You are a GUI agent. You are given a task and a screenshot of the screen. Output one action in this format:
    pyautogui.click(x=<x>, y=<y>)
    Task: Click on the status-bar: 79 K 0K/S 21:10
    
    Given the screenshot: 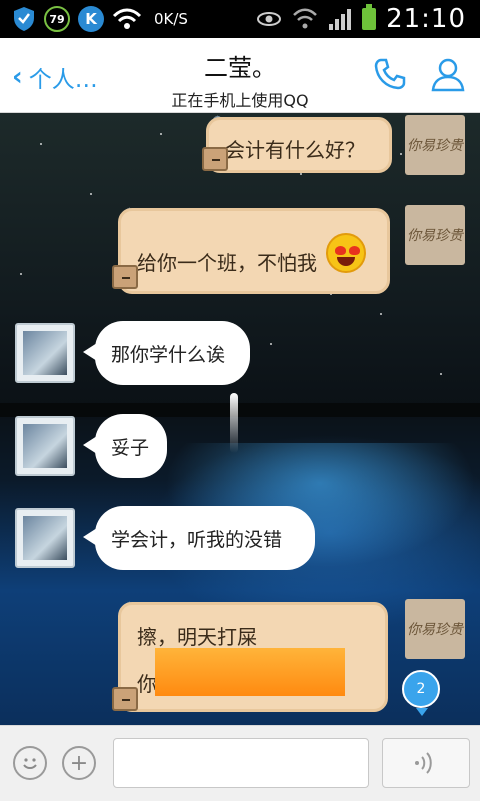 What is the action you would take?
    pyautogui.click(x=240, y=19)
    